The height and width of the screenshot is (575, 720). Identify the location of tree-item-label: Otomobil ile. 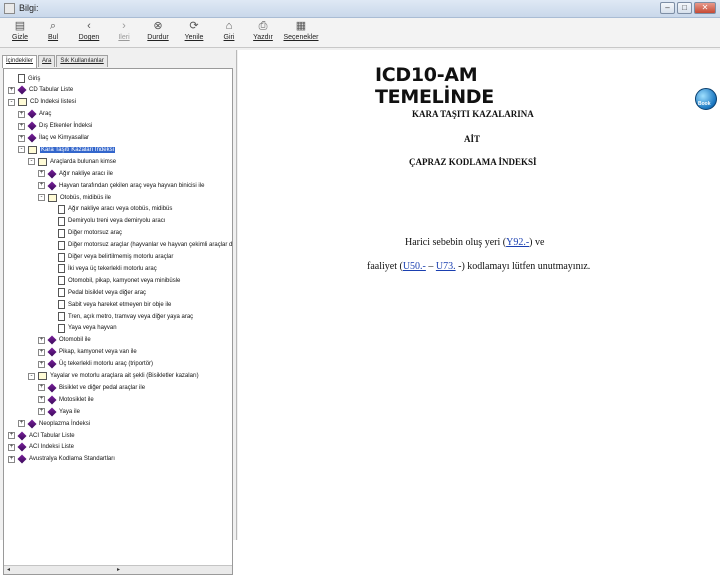
(75, 340).